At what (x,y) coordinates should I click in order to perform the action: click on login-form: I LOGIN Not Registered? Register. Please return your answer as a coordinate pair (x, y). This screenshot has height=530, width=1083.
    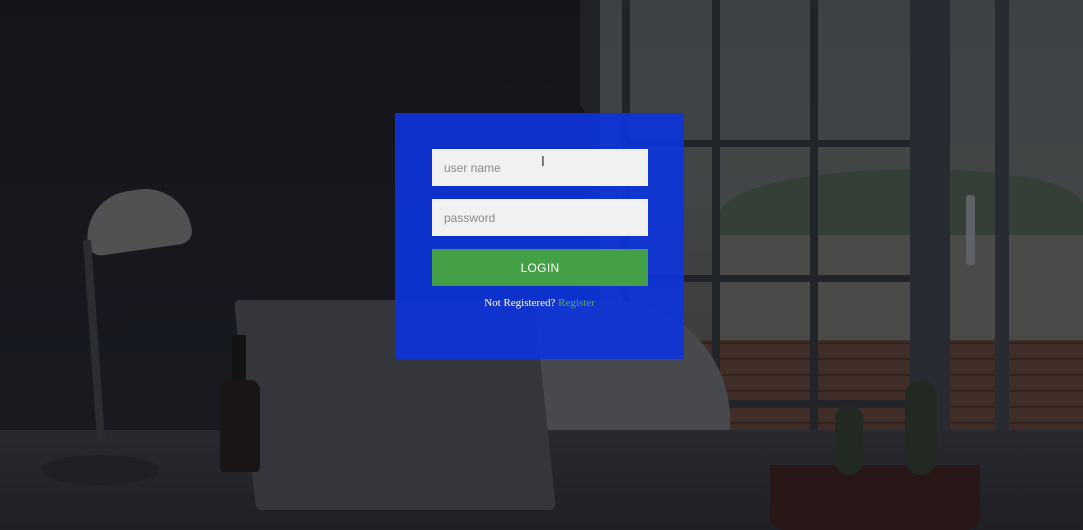
    Looking at the image, I should click on (539, 236).